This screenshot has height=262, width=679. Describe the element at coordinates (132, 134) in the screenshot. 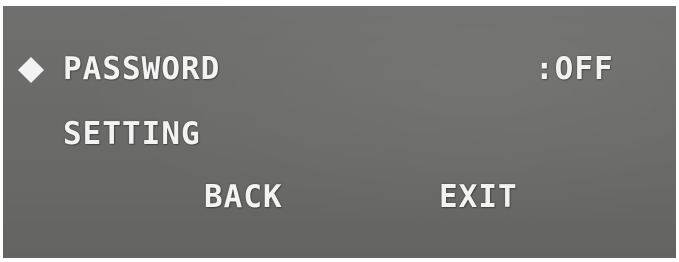

I see `menu-item-setting: SETTING` at that location.